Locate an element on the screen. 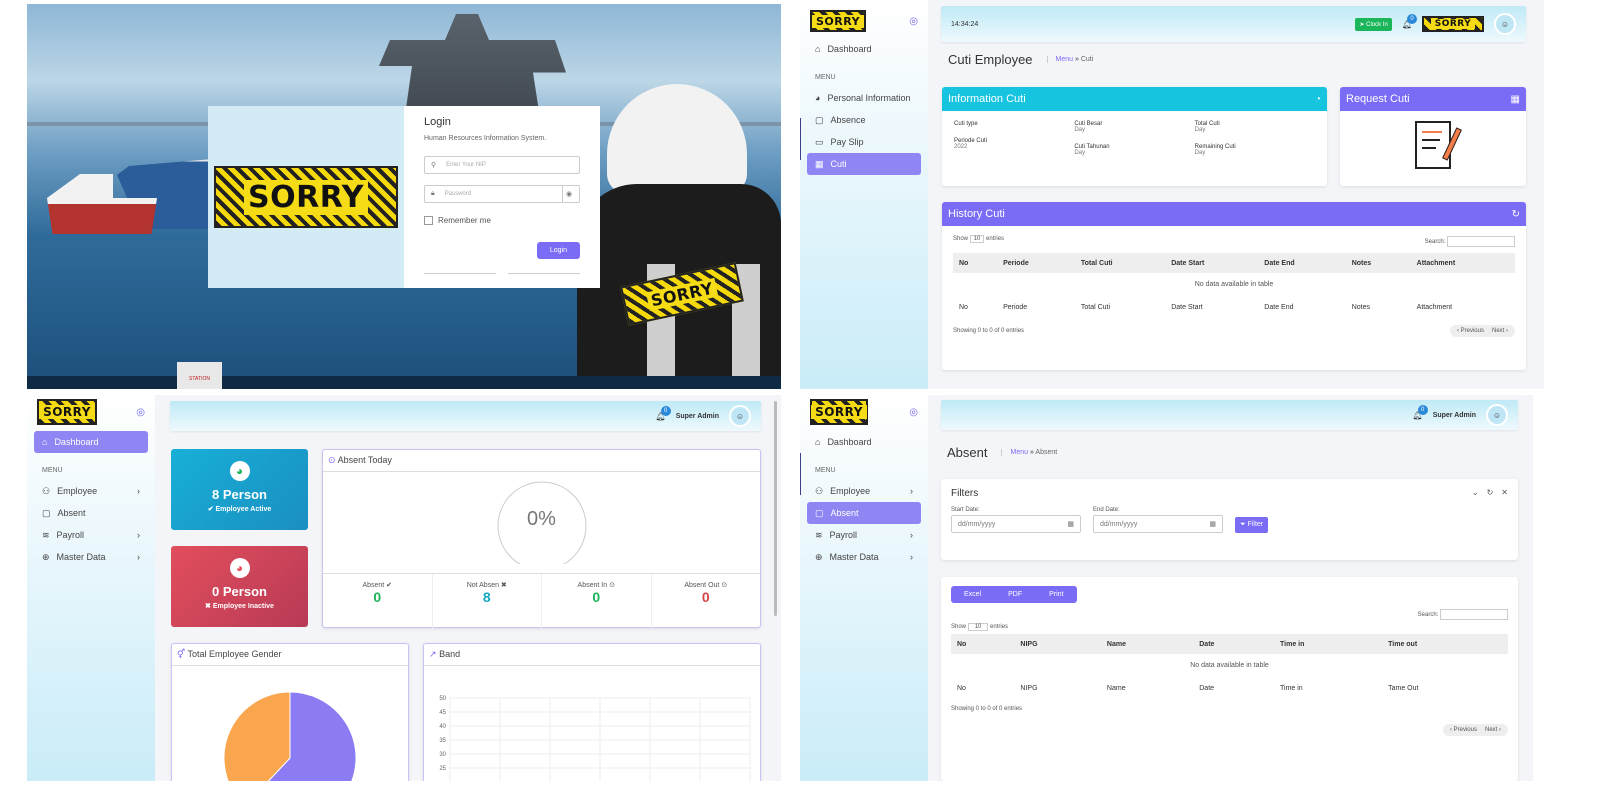  sidebar-item-absence: ▢ Absence is located at coordinates (864, 120).